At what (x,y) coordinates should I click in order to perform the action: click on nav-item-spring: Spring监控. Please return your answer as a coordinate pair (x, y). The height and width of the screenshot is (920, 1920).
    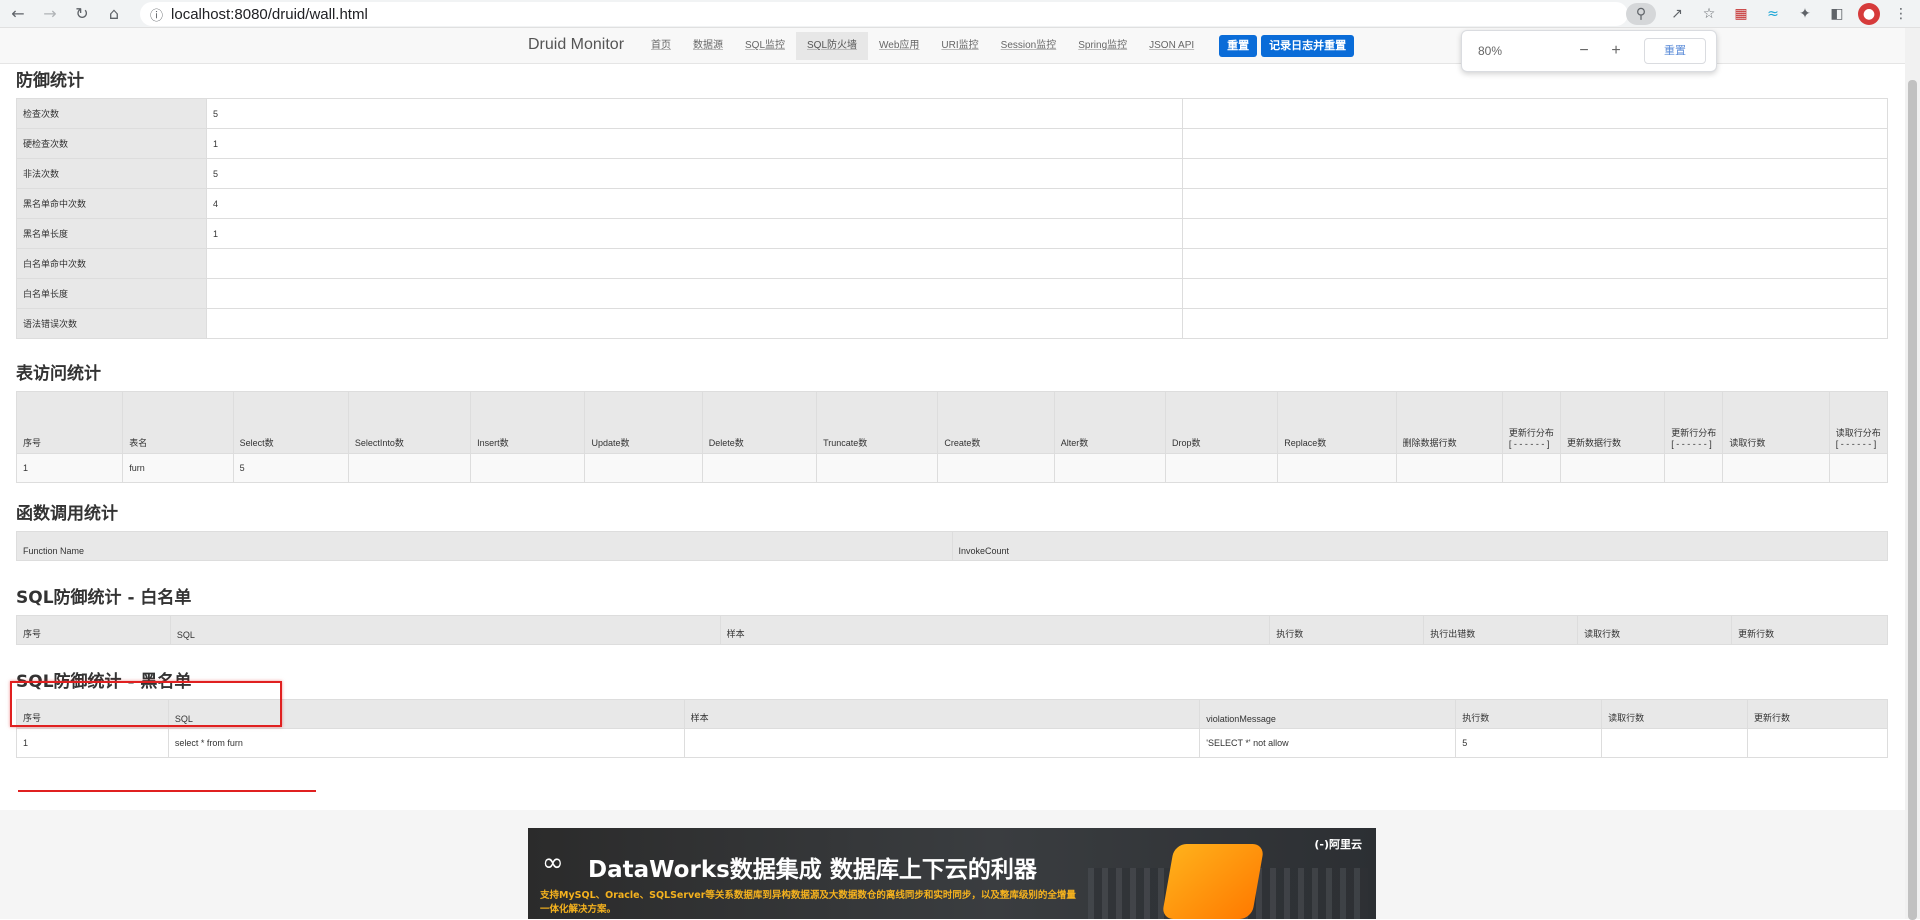
    Looking at the image, I should click on (1102, 46).